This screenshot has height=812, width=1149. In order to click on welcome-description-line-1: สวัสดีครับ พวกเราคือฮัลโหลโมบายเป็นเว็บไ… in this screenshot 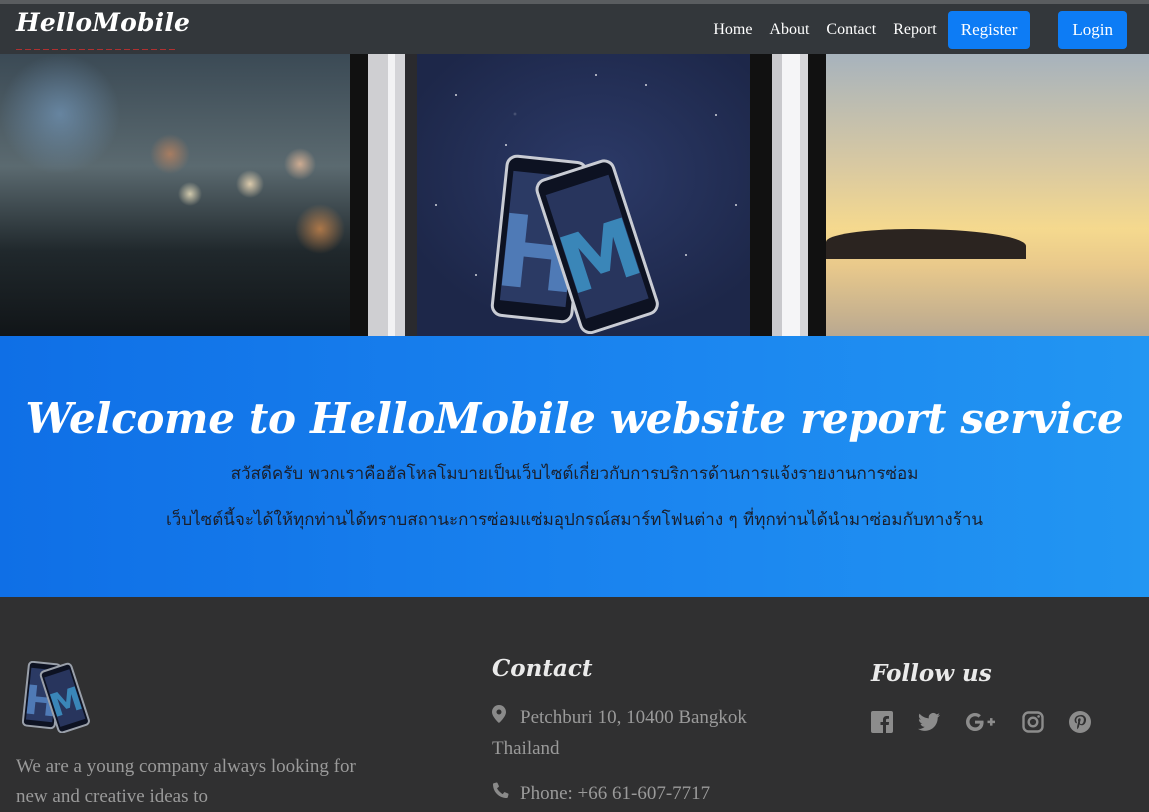, I will do `click(574, 474)`.